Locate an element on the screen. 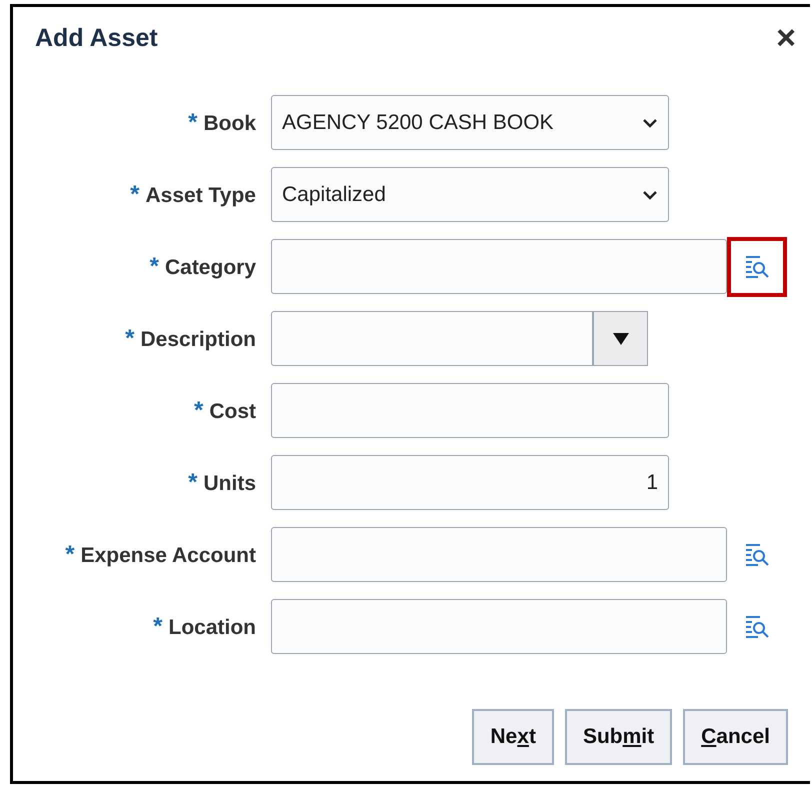 This screenshot has height=787, width=812. dialog-button: Next is located at coordinates (513, 737).